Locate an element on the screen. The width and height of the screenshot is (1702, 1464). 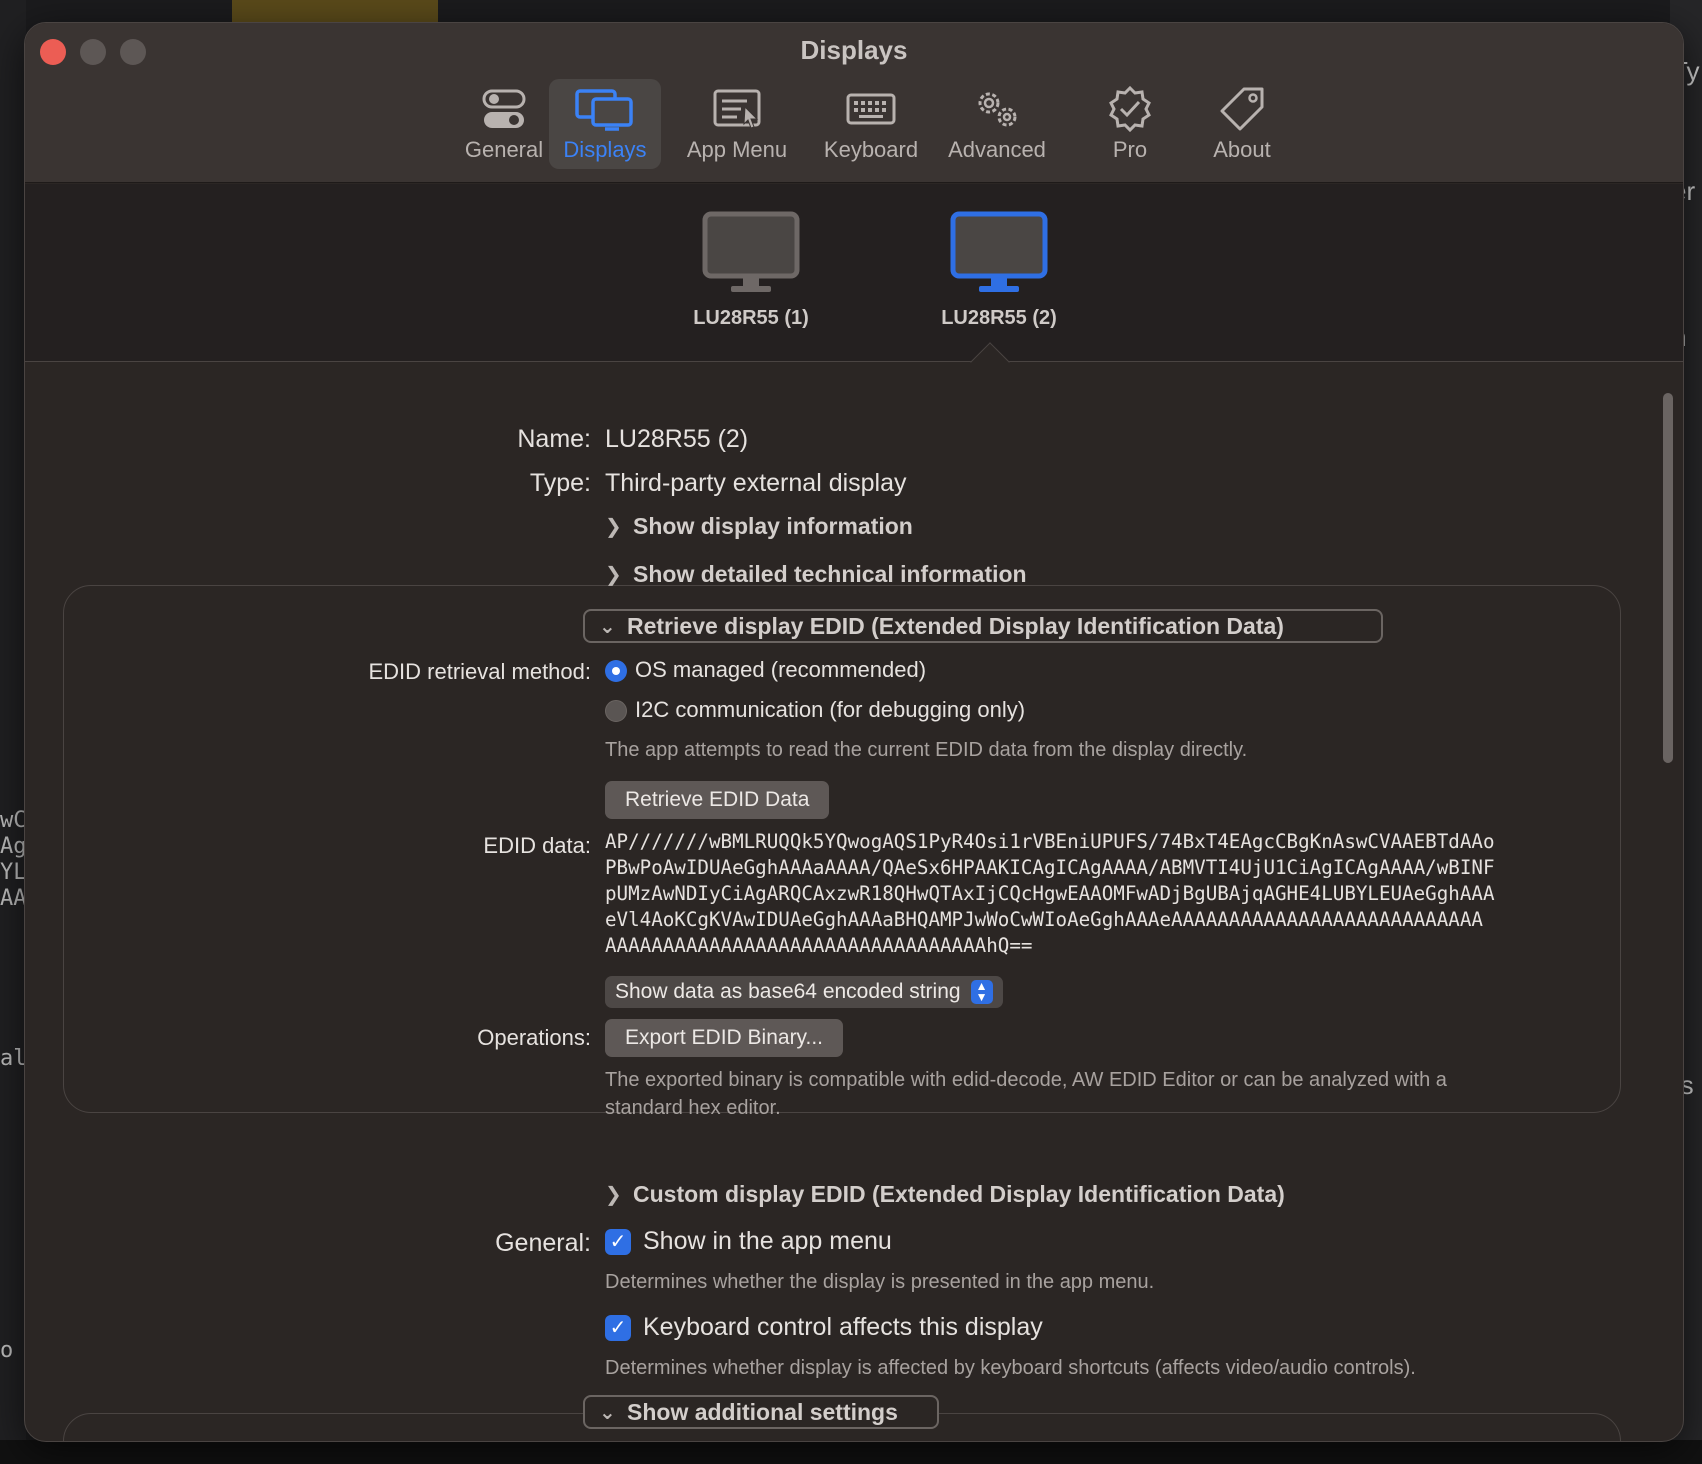
background-window-left: wC Ag YL AA aly o c is located at coordinates (20, 732).